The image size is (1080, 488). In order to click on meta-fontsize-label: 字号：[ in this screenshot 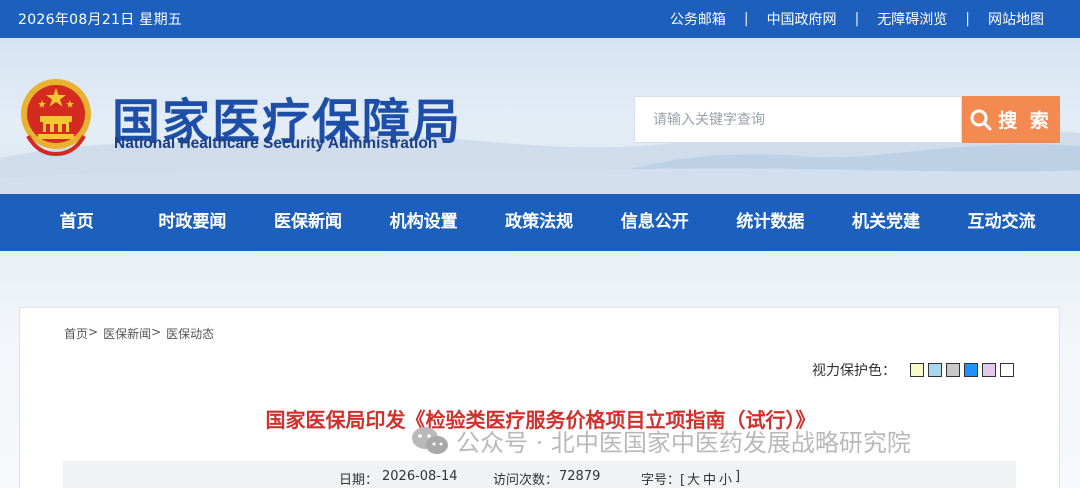, I will do `click(663, 480)`.